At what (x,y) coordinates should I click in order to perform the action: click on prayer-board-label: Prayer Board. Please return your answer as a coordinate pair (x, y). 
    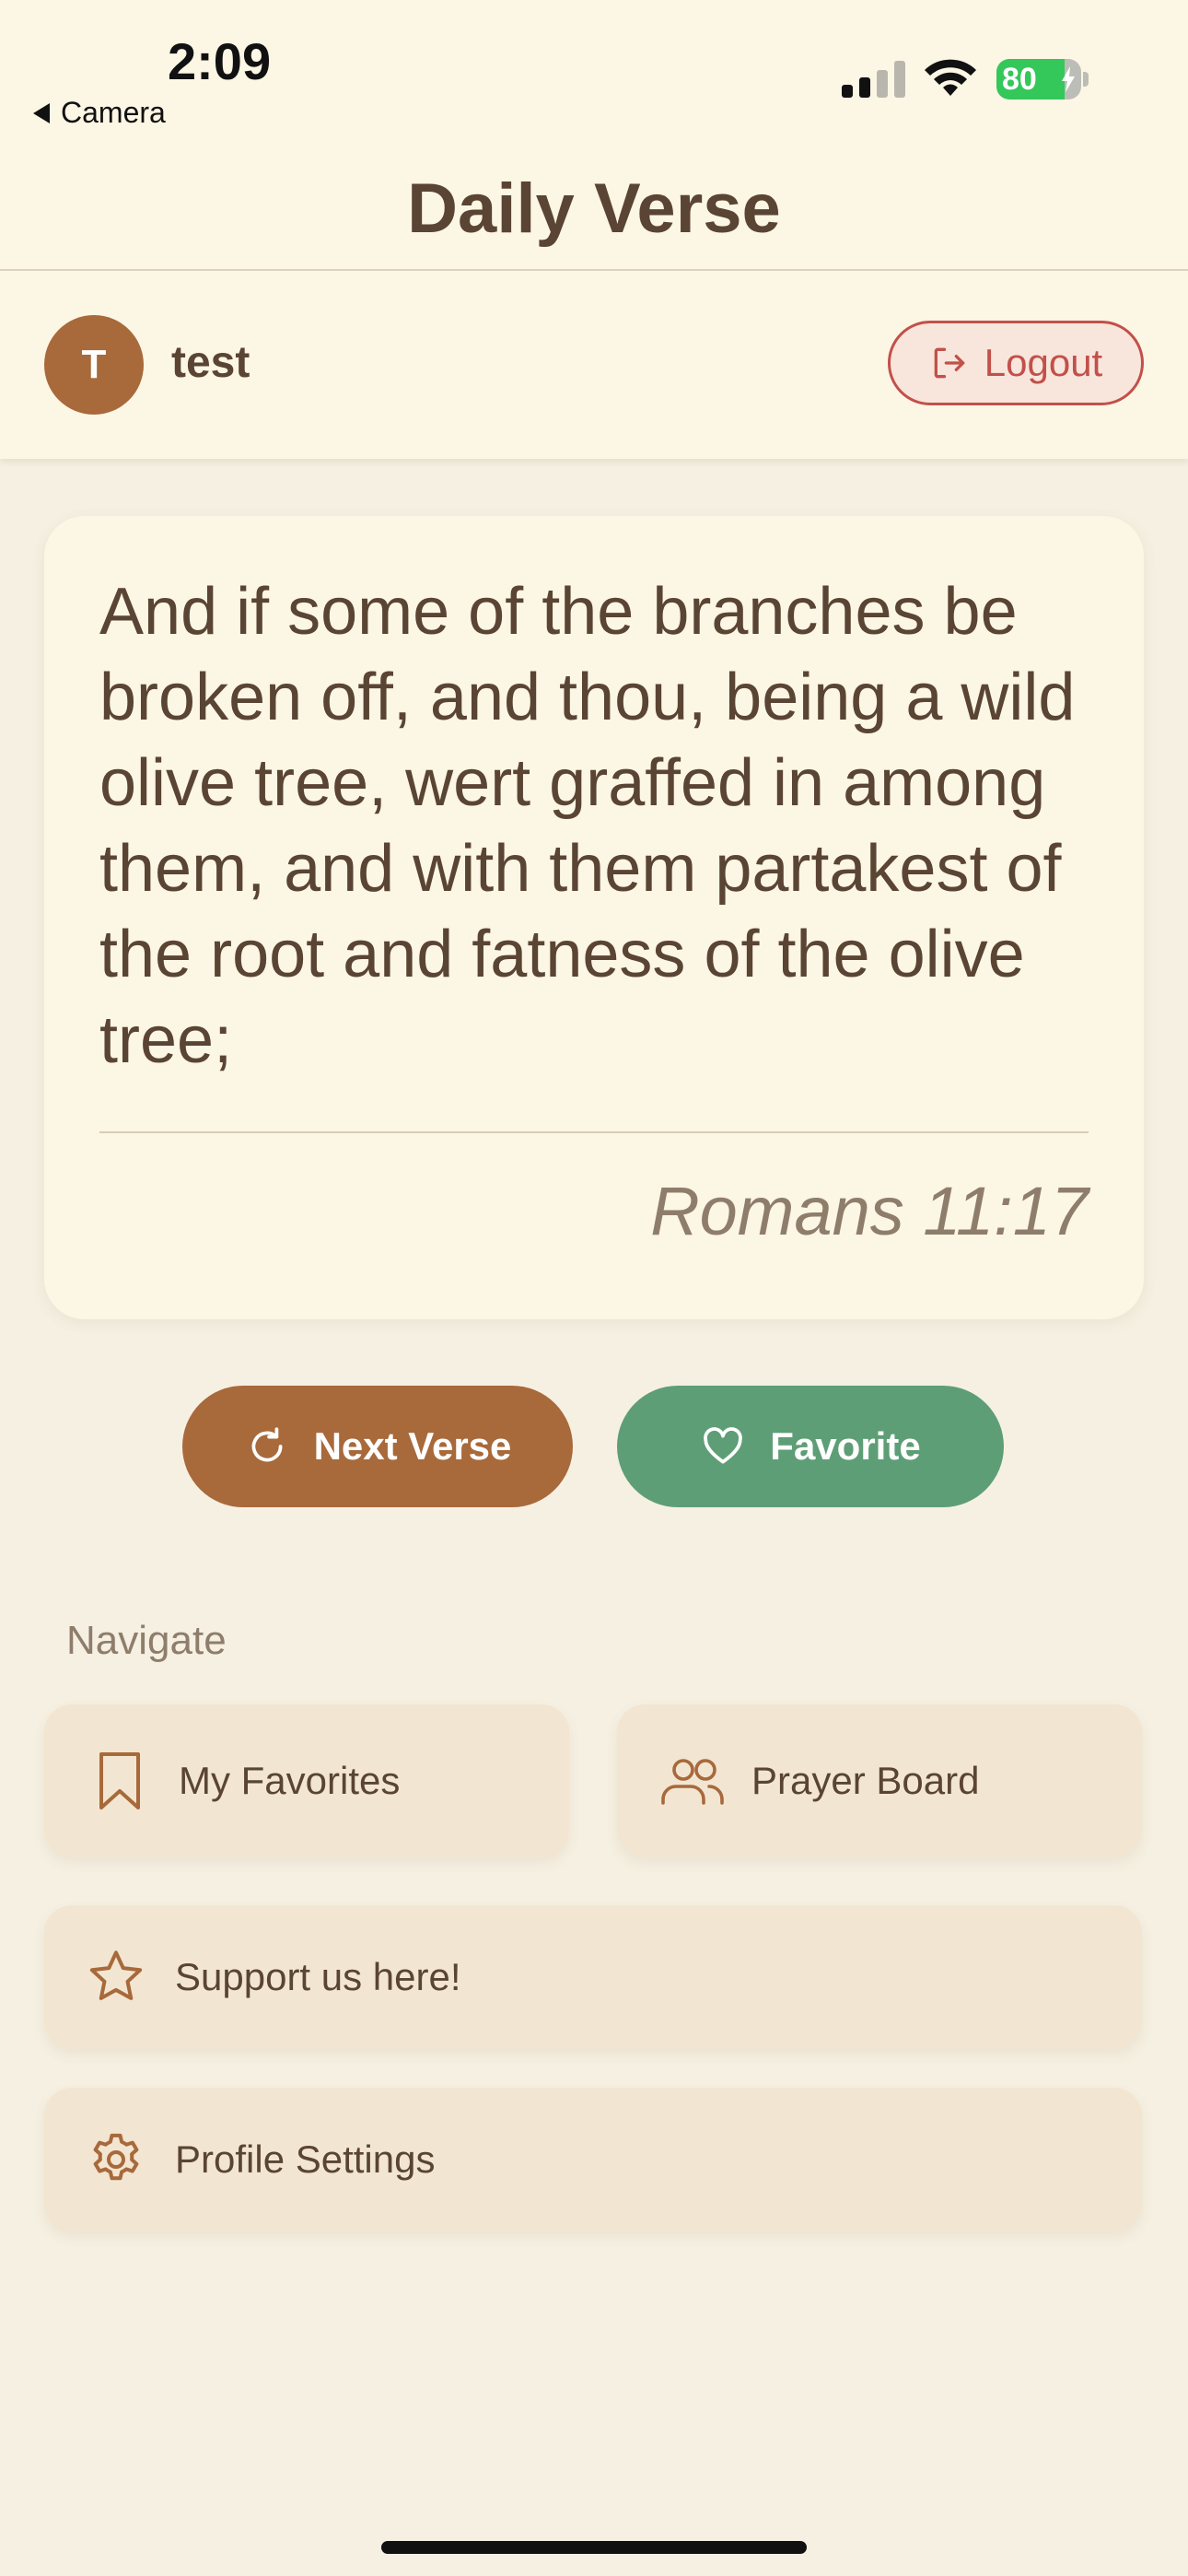
    Looking at the image, I should click on (865, 1780).